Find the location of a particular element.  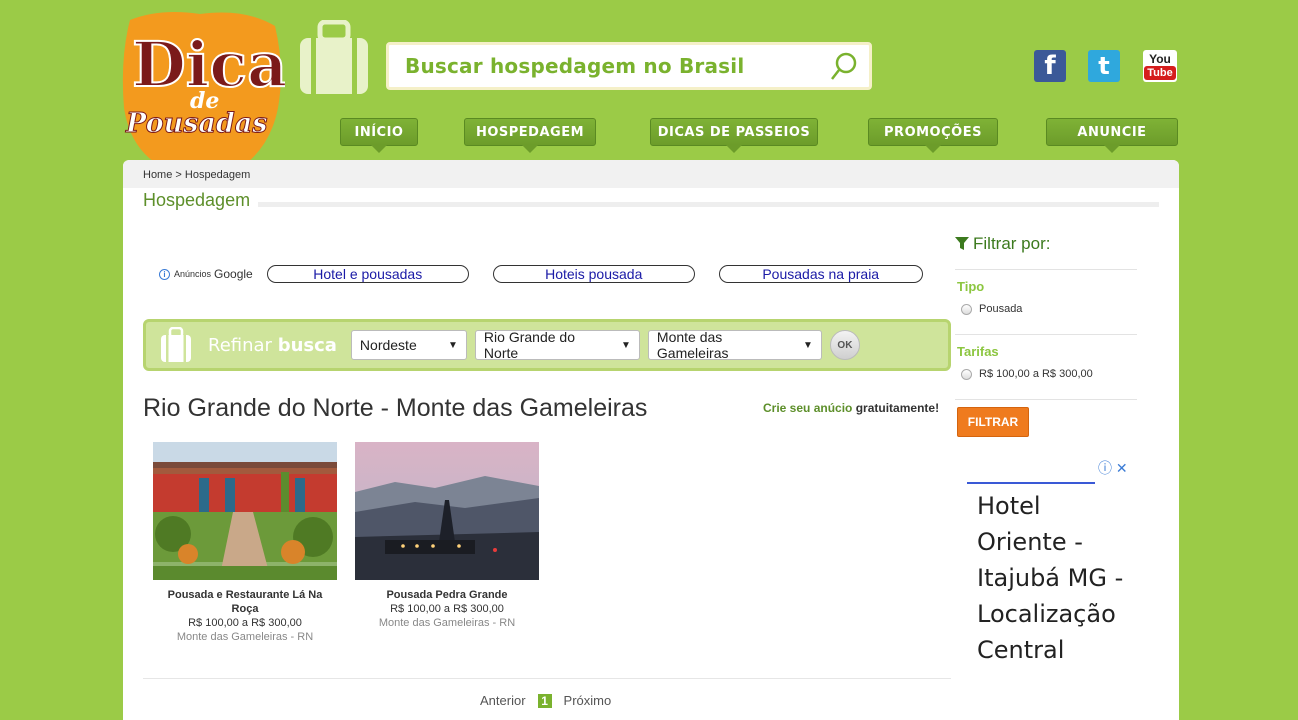

refine-label: Refinar busca is located at coordinates (272, 345).